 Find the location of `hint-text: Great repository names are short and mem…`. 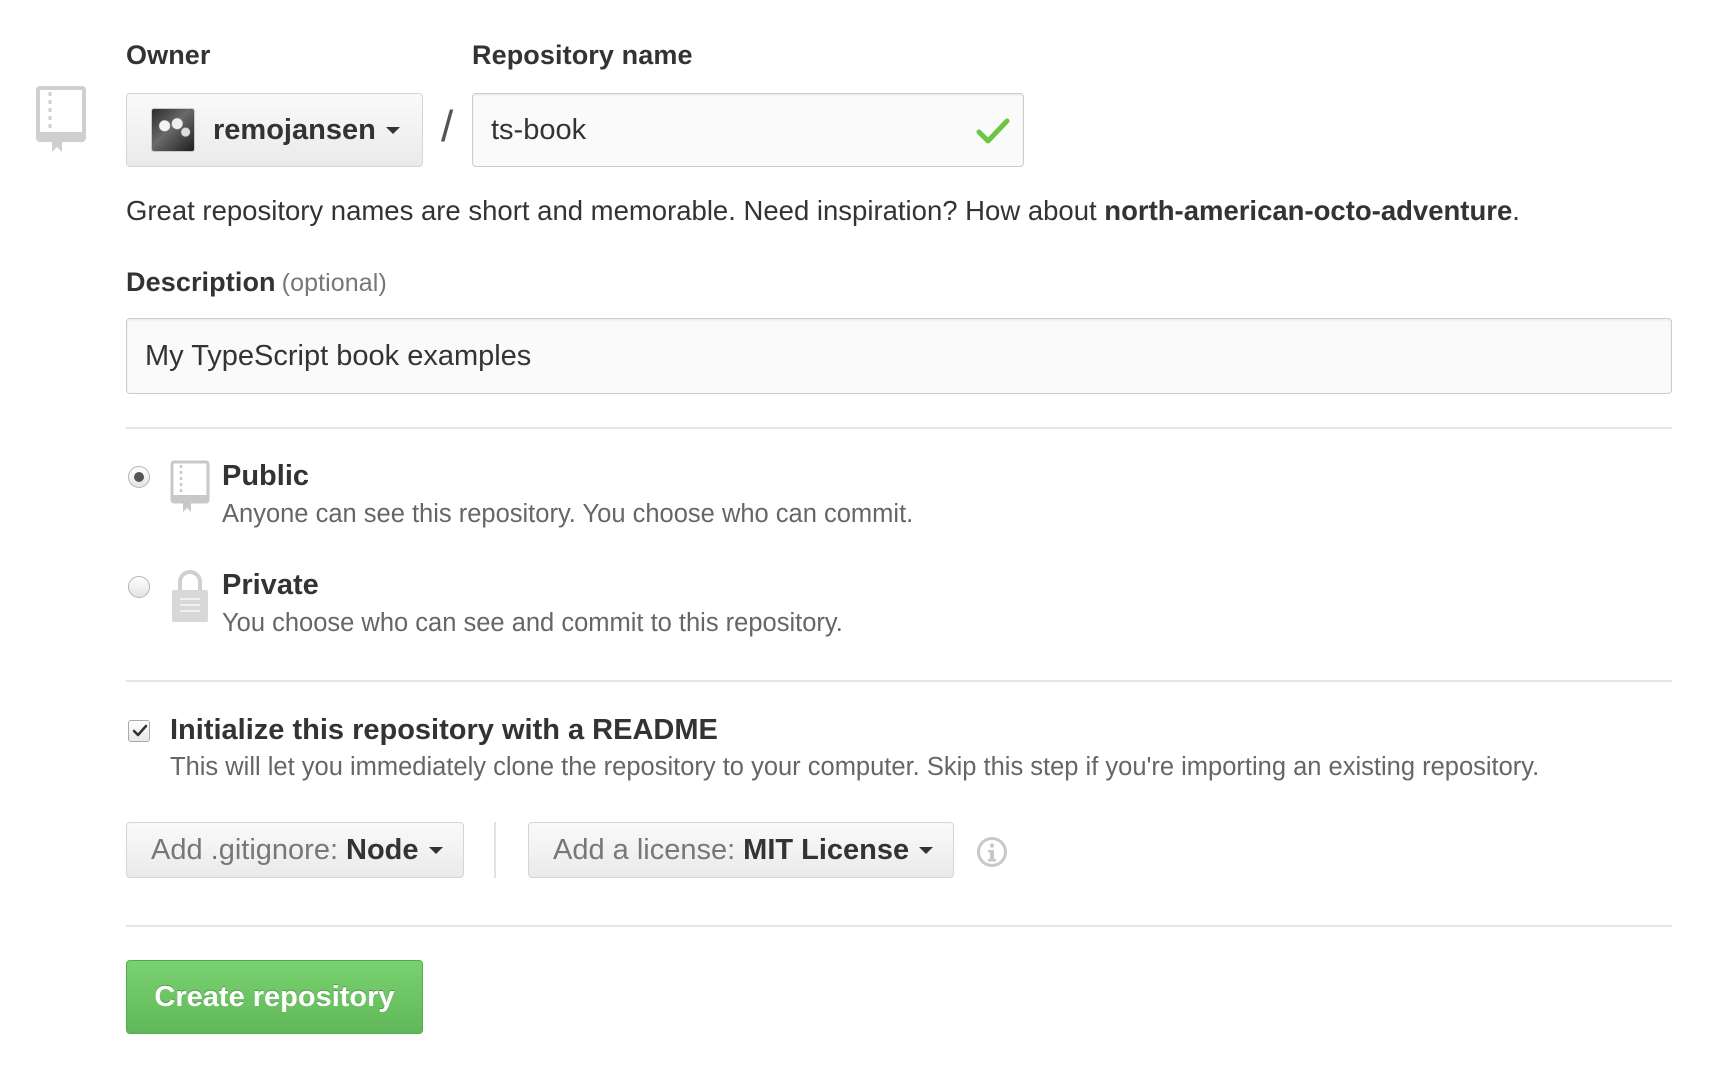

hint-text: Great repository names are short and mem… is located at coordinates (615, 210).